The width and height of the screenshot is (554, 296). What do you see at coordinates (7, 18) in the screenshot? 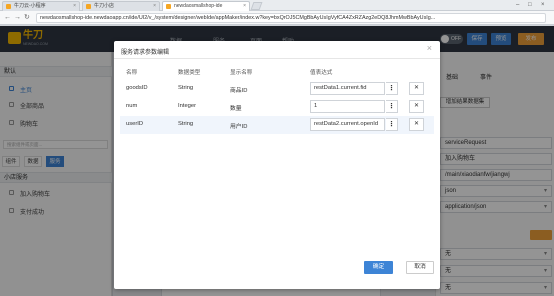
I see `back-icon: ←` at bounding box center [7, 18].